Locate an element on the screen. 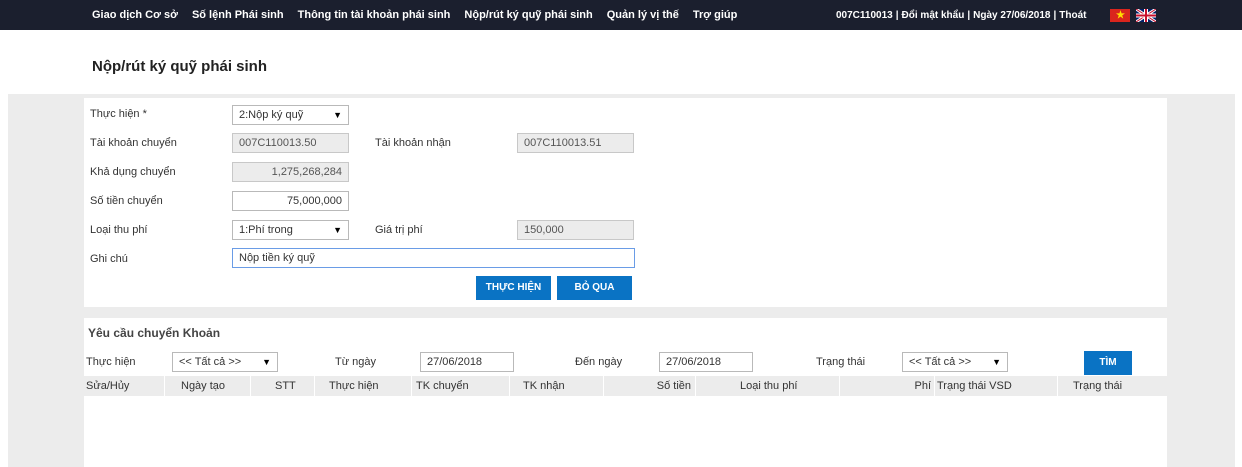 The image size is (1242, 467). submit-button: THỰC HIỆN is located at coordinates (513, 288).